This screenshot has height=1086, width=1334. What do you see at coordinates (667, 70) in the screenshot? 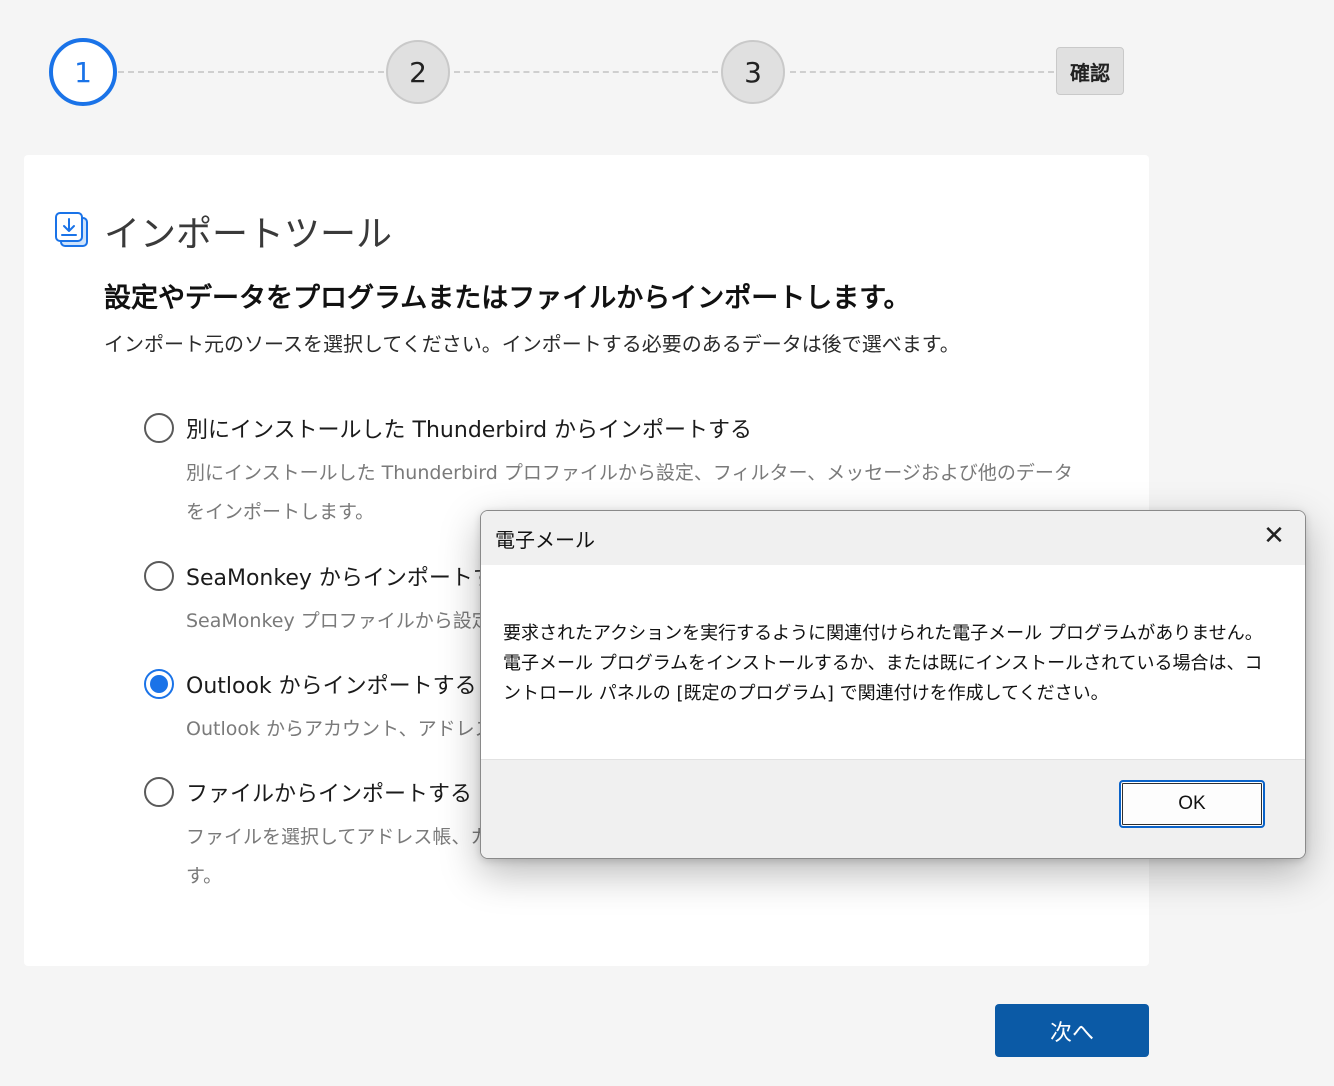
I see `step-progress: 1 2 3 確認` at bounding box center [667, 70].